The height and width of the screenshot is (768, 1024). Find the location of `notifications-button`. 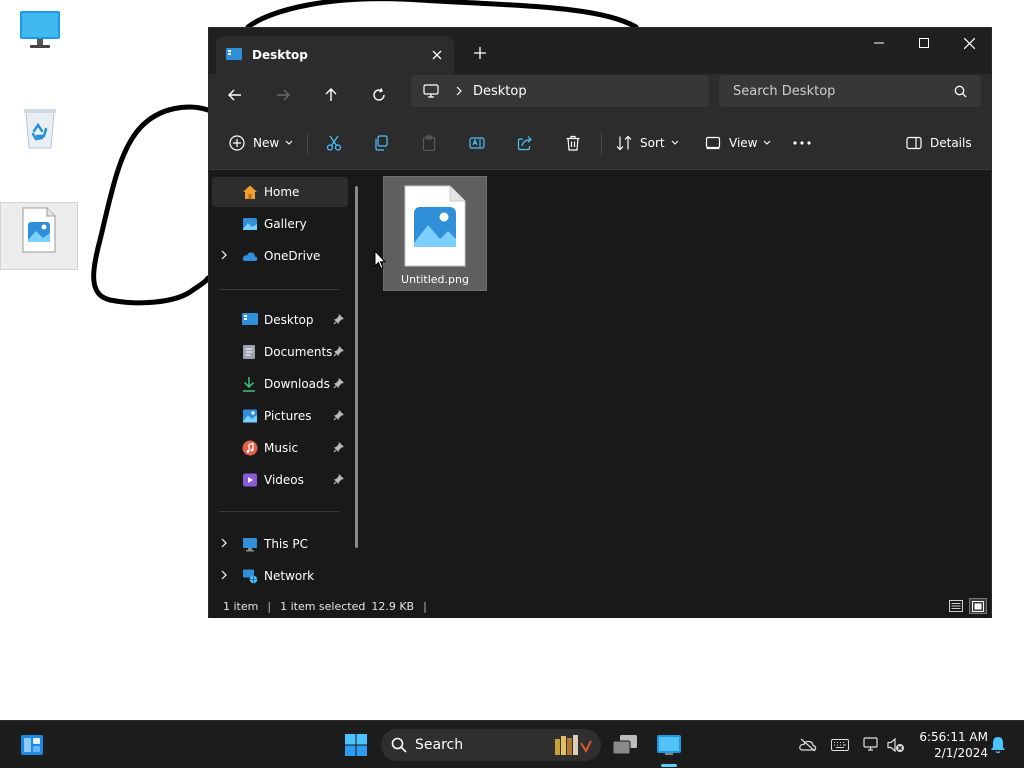

notifications-button is located at coordinates (998, 745).